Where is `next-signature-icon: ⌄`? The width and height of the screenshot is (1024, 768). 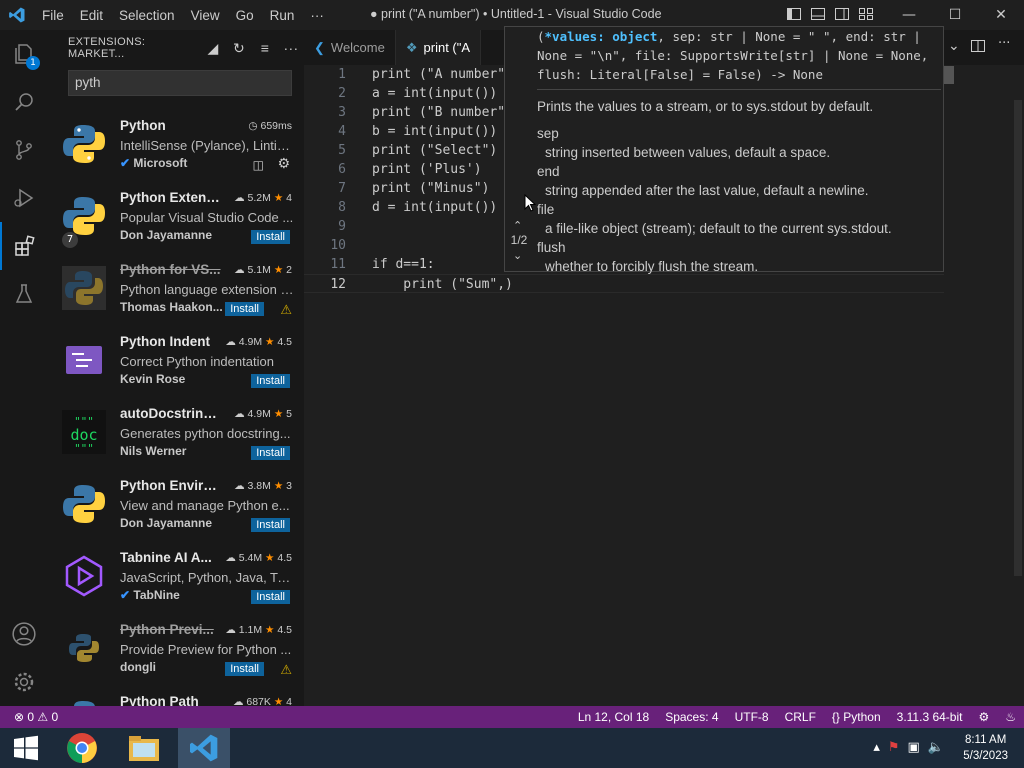
next-signature-icon: ⌄ is located at coordinates (517, 255).